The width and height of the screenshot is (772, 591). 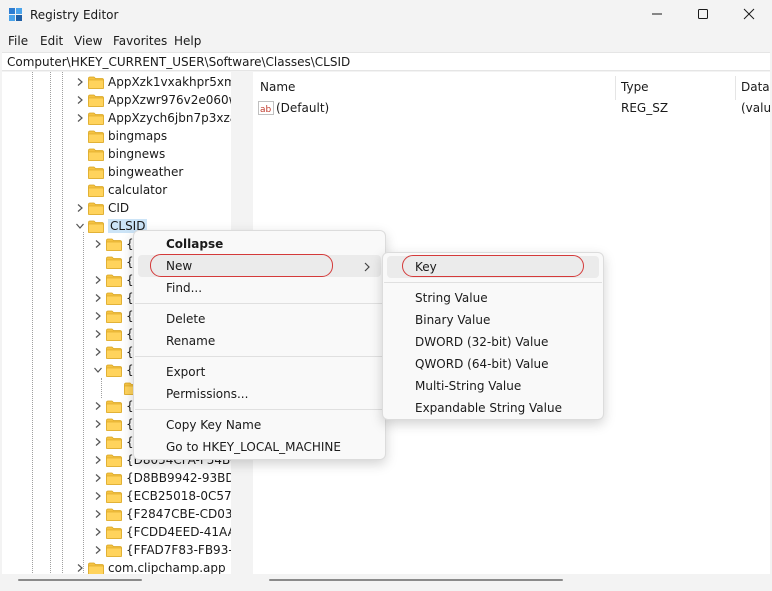 What do you see at coordinates (453, 320) in the screenshot?
I see `menu-item-label: Binary Value` at bounding box center [453, 320].